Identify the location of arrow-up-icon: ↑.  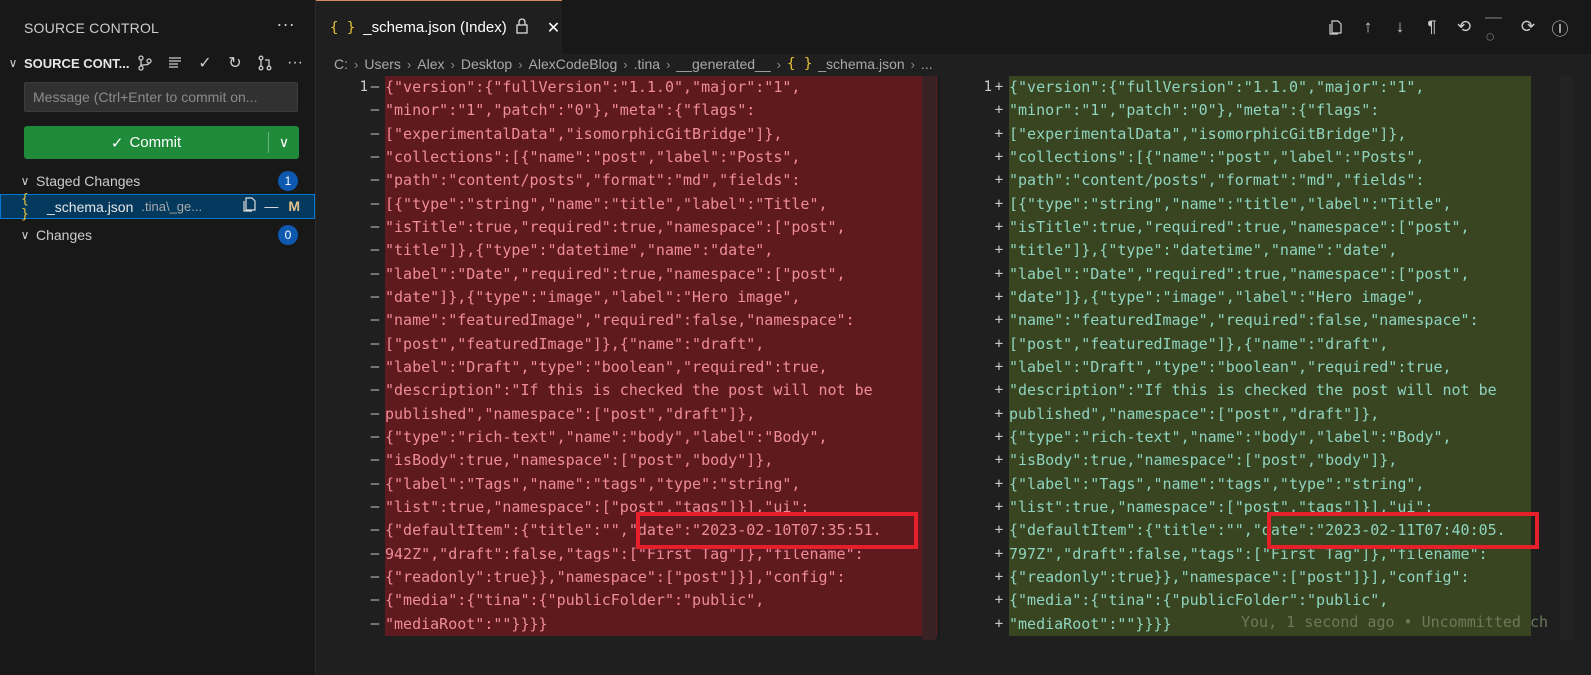
(1368, 27).